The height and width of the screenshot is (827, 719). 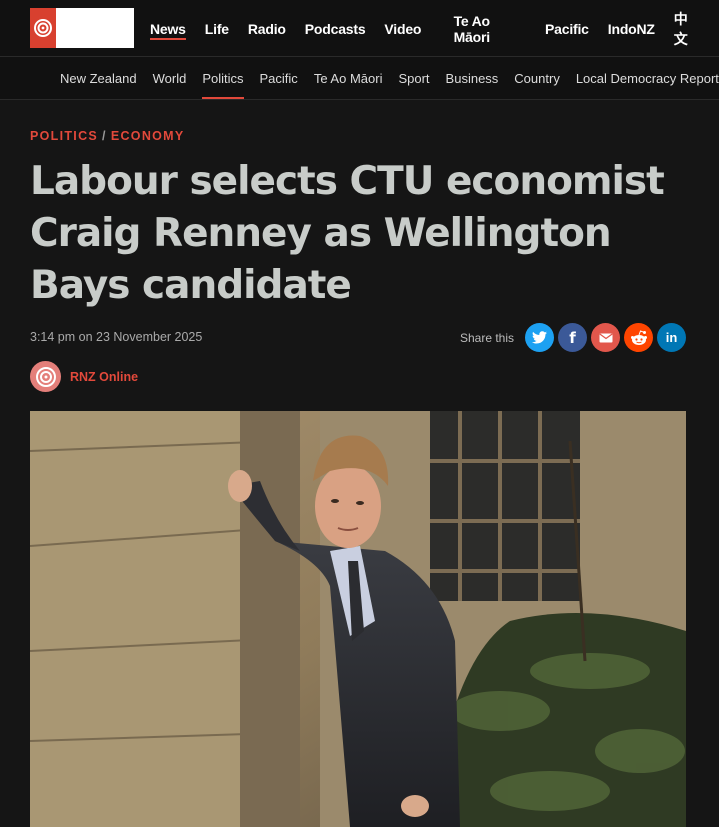 I want to click on article-timestamp: 3:14 pm on 23 November 2025, so click(x=116, y=337).